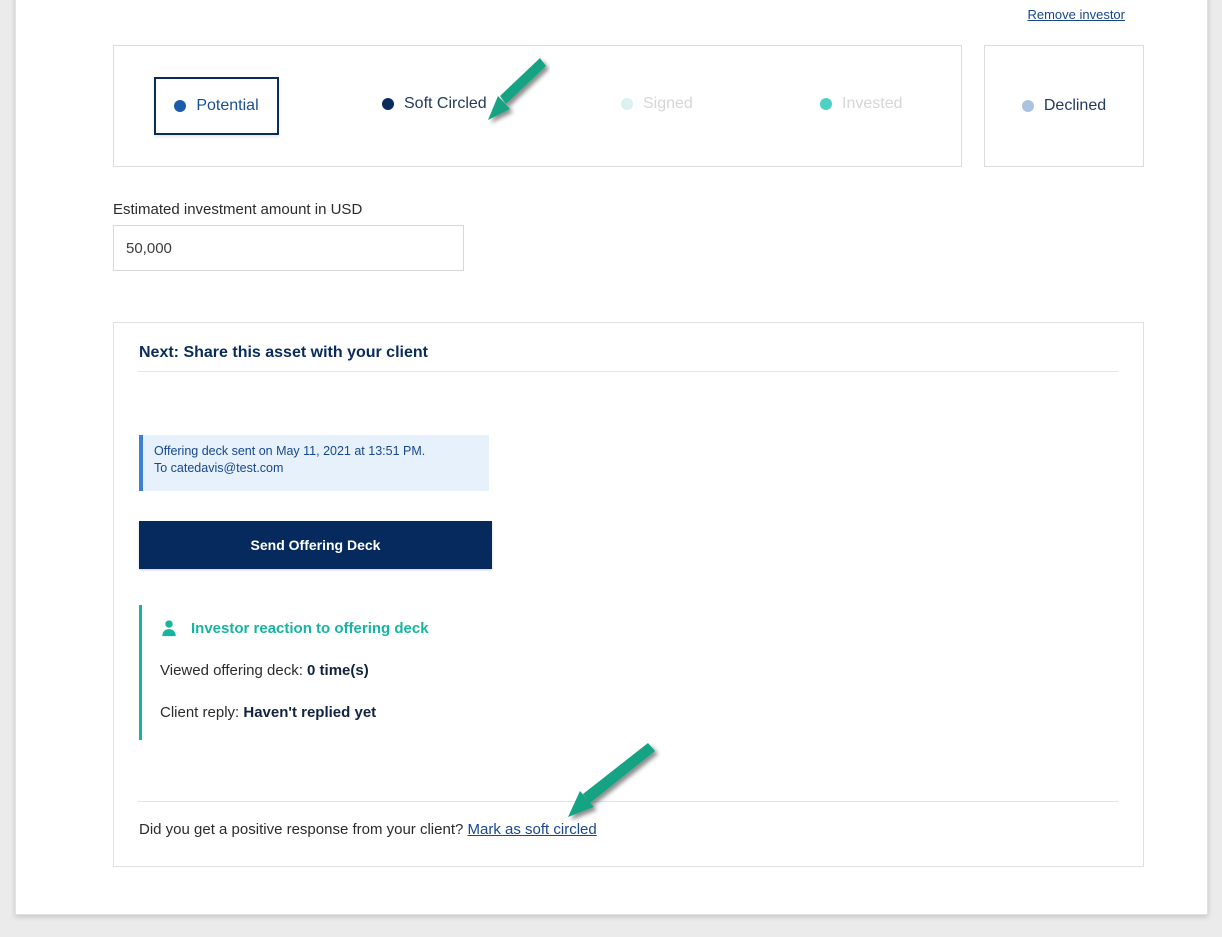  Describe the element at coordinates (826, 104) in the screenshot. I see `status-dot-invested` at that location.